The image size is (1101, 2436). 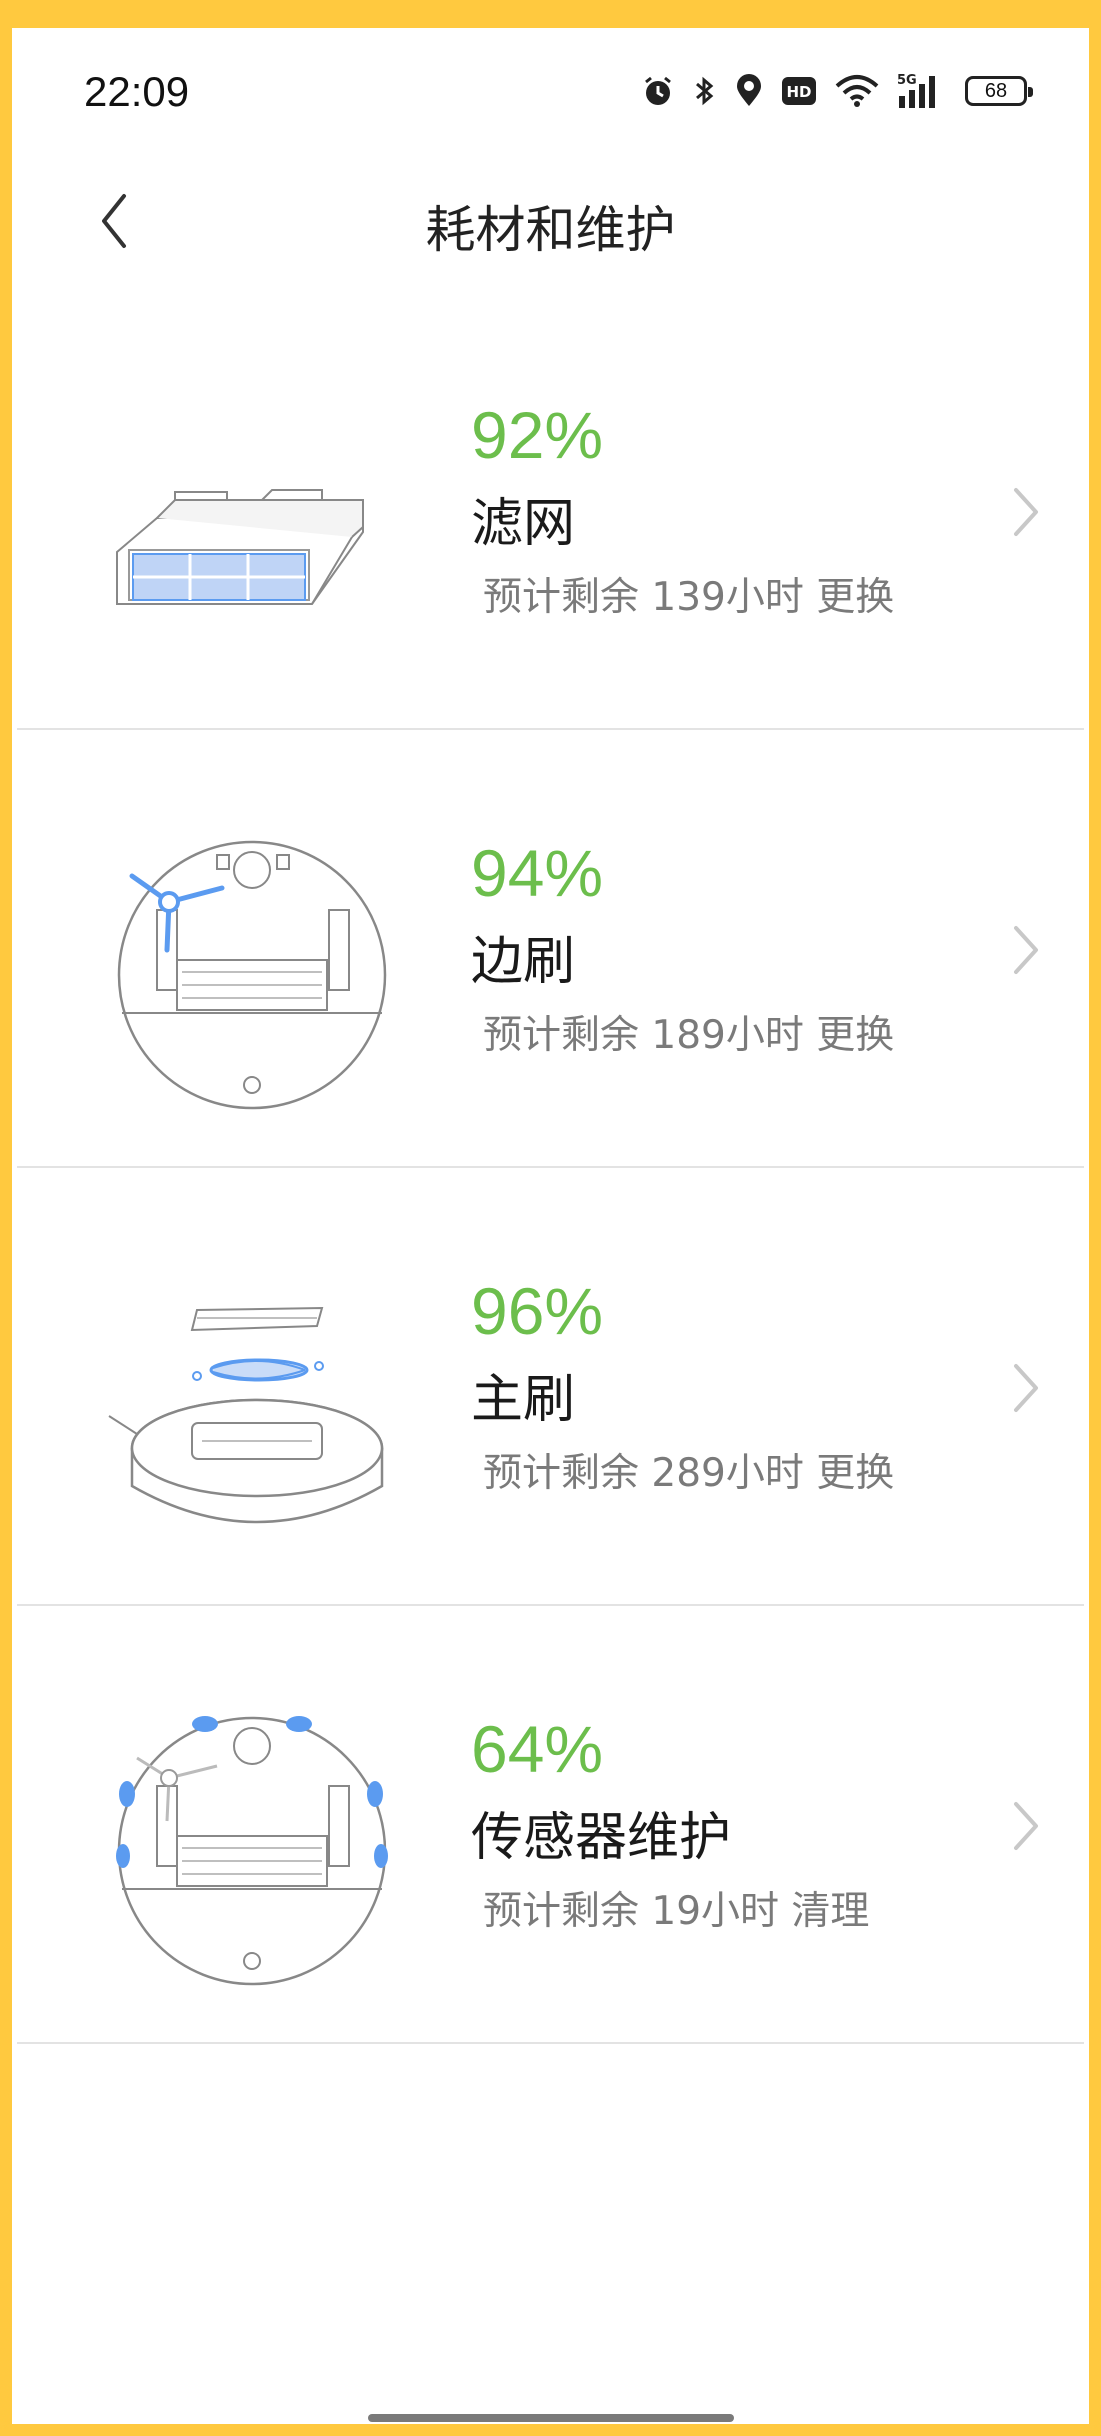 I want to click on sensor-maintenance-info: 64% 传感器维护 预计剩余 19小时 清理, so click(x=670, y=1823).